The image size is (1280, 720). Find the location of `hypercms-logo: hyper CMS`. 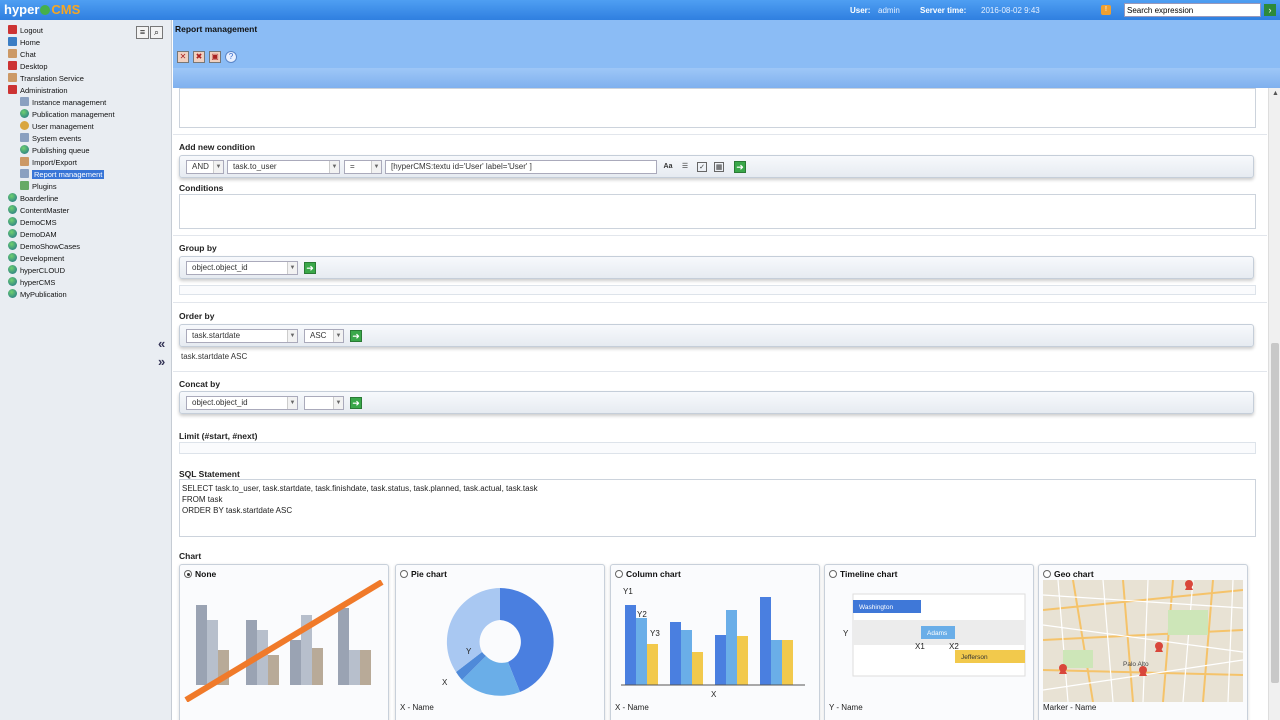

hypercms-logo: hyper CMS is located at coordinates (42, 9).